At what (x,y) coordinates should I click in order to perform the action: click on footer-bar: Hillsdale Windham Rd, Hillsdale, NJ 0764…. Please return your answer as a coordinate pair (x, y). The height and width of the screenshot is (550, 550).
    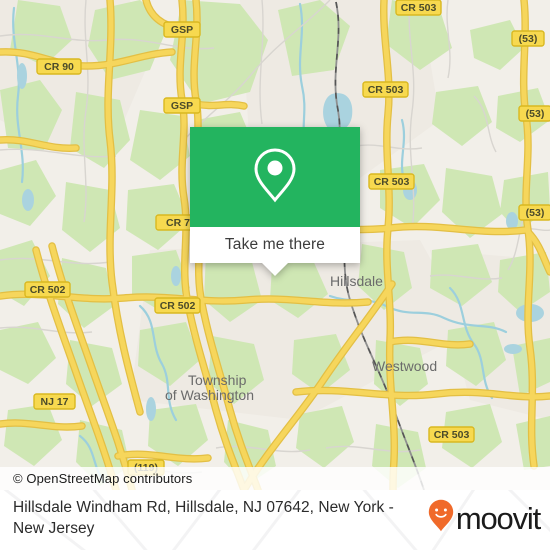
    Looking at the image, I should click on (275, 520).